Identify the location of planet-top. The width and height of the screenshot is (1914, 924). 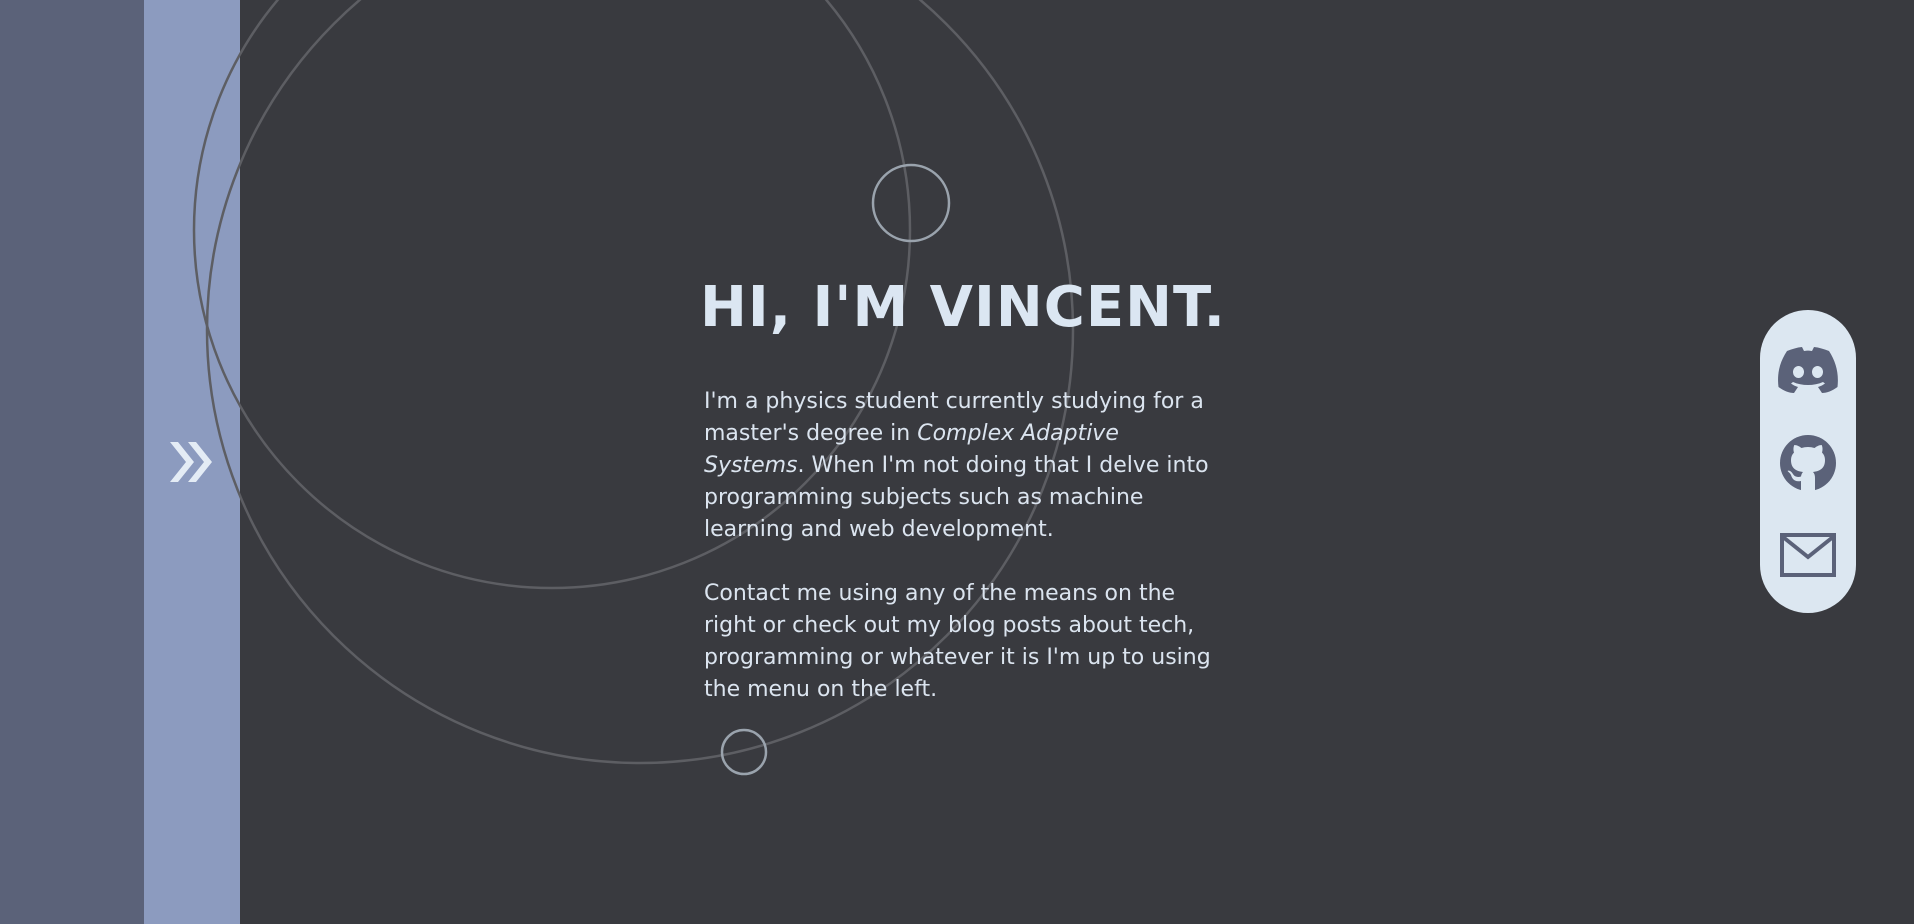
(911, 203).